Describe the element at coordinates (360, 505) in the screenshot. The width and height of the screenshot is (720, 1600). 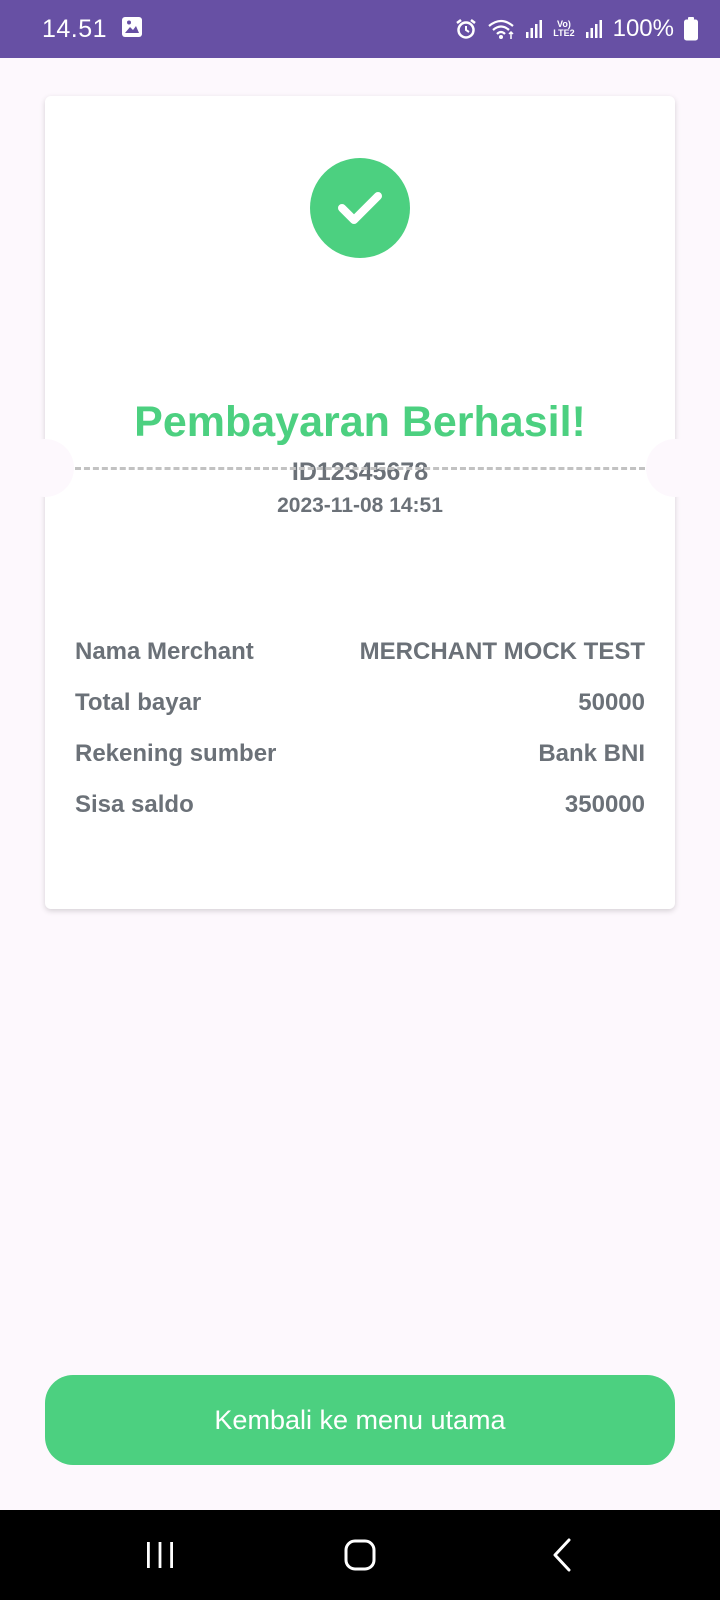
I see `transaction-datetime: 2023-11-08 14:51` at that location.